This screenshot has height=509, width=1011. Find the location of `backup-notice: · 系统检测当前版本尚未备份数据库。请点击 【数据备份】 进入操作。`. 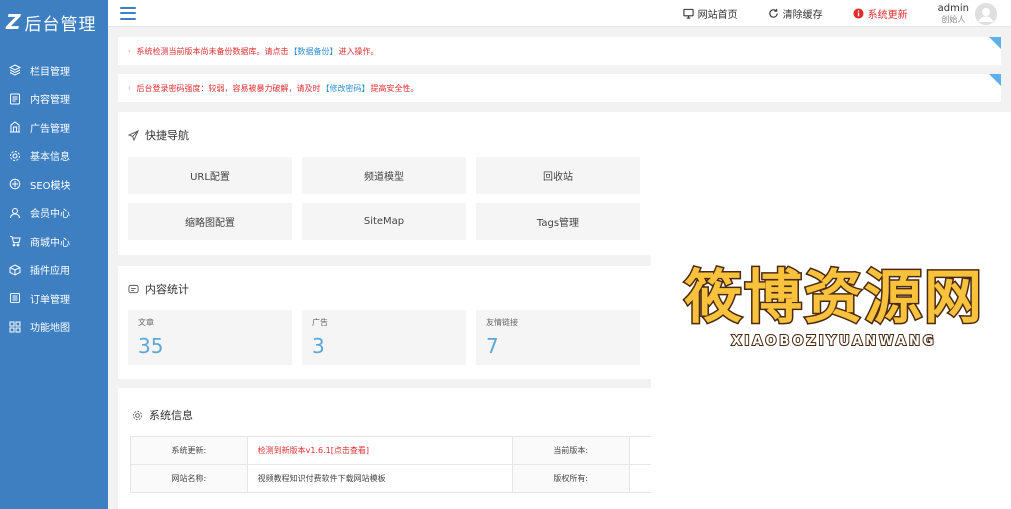

backup-notice: · 系统检测当前版本尚未备份数据库。请点击 【数据备份】 进入操作。 is located at coordinates (559, 51).